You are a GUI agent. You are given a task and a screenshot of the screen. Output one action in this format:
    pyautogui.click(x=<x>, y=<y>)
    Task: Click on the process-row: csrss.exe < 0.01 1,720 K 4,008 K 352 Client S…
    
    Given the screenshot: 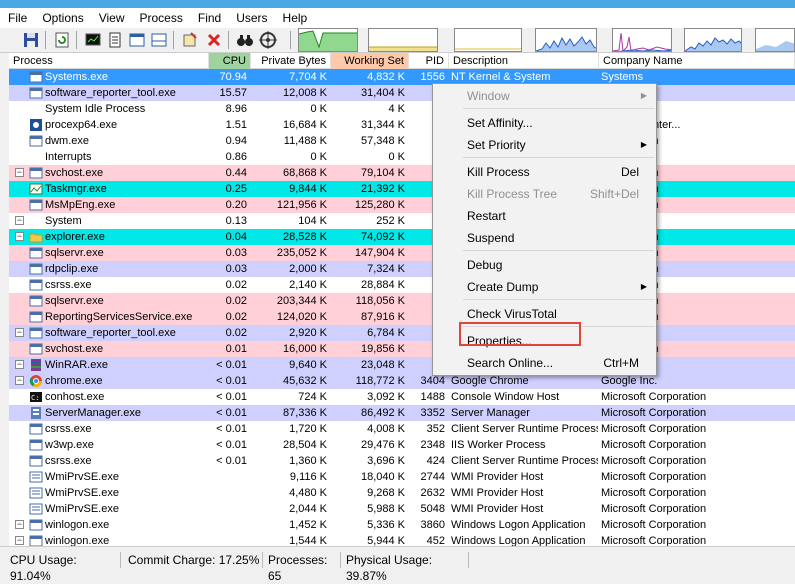 What is the action you would take?
    pyautogui.click(x=402, y=429)
    